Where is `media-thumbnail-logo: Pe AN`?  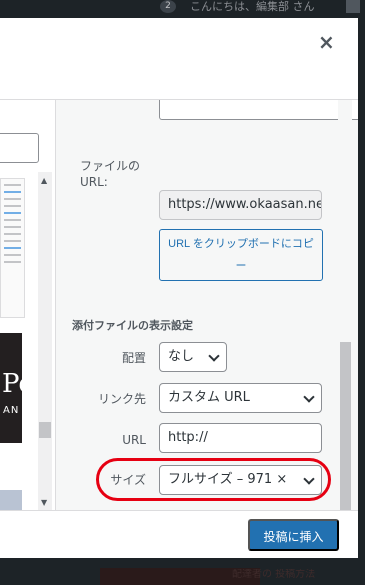 media-thumbnail-logo: Pe AN is located at coordinates (17, 388).